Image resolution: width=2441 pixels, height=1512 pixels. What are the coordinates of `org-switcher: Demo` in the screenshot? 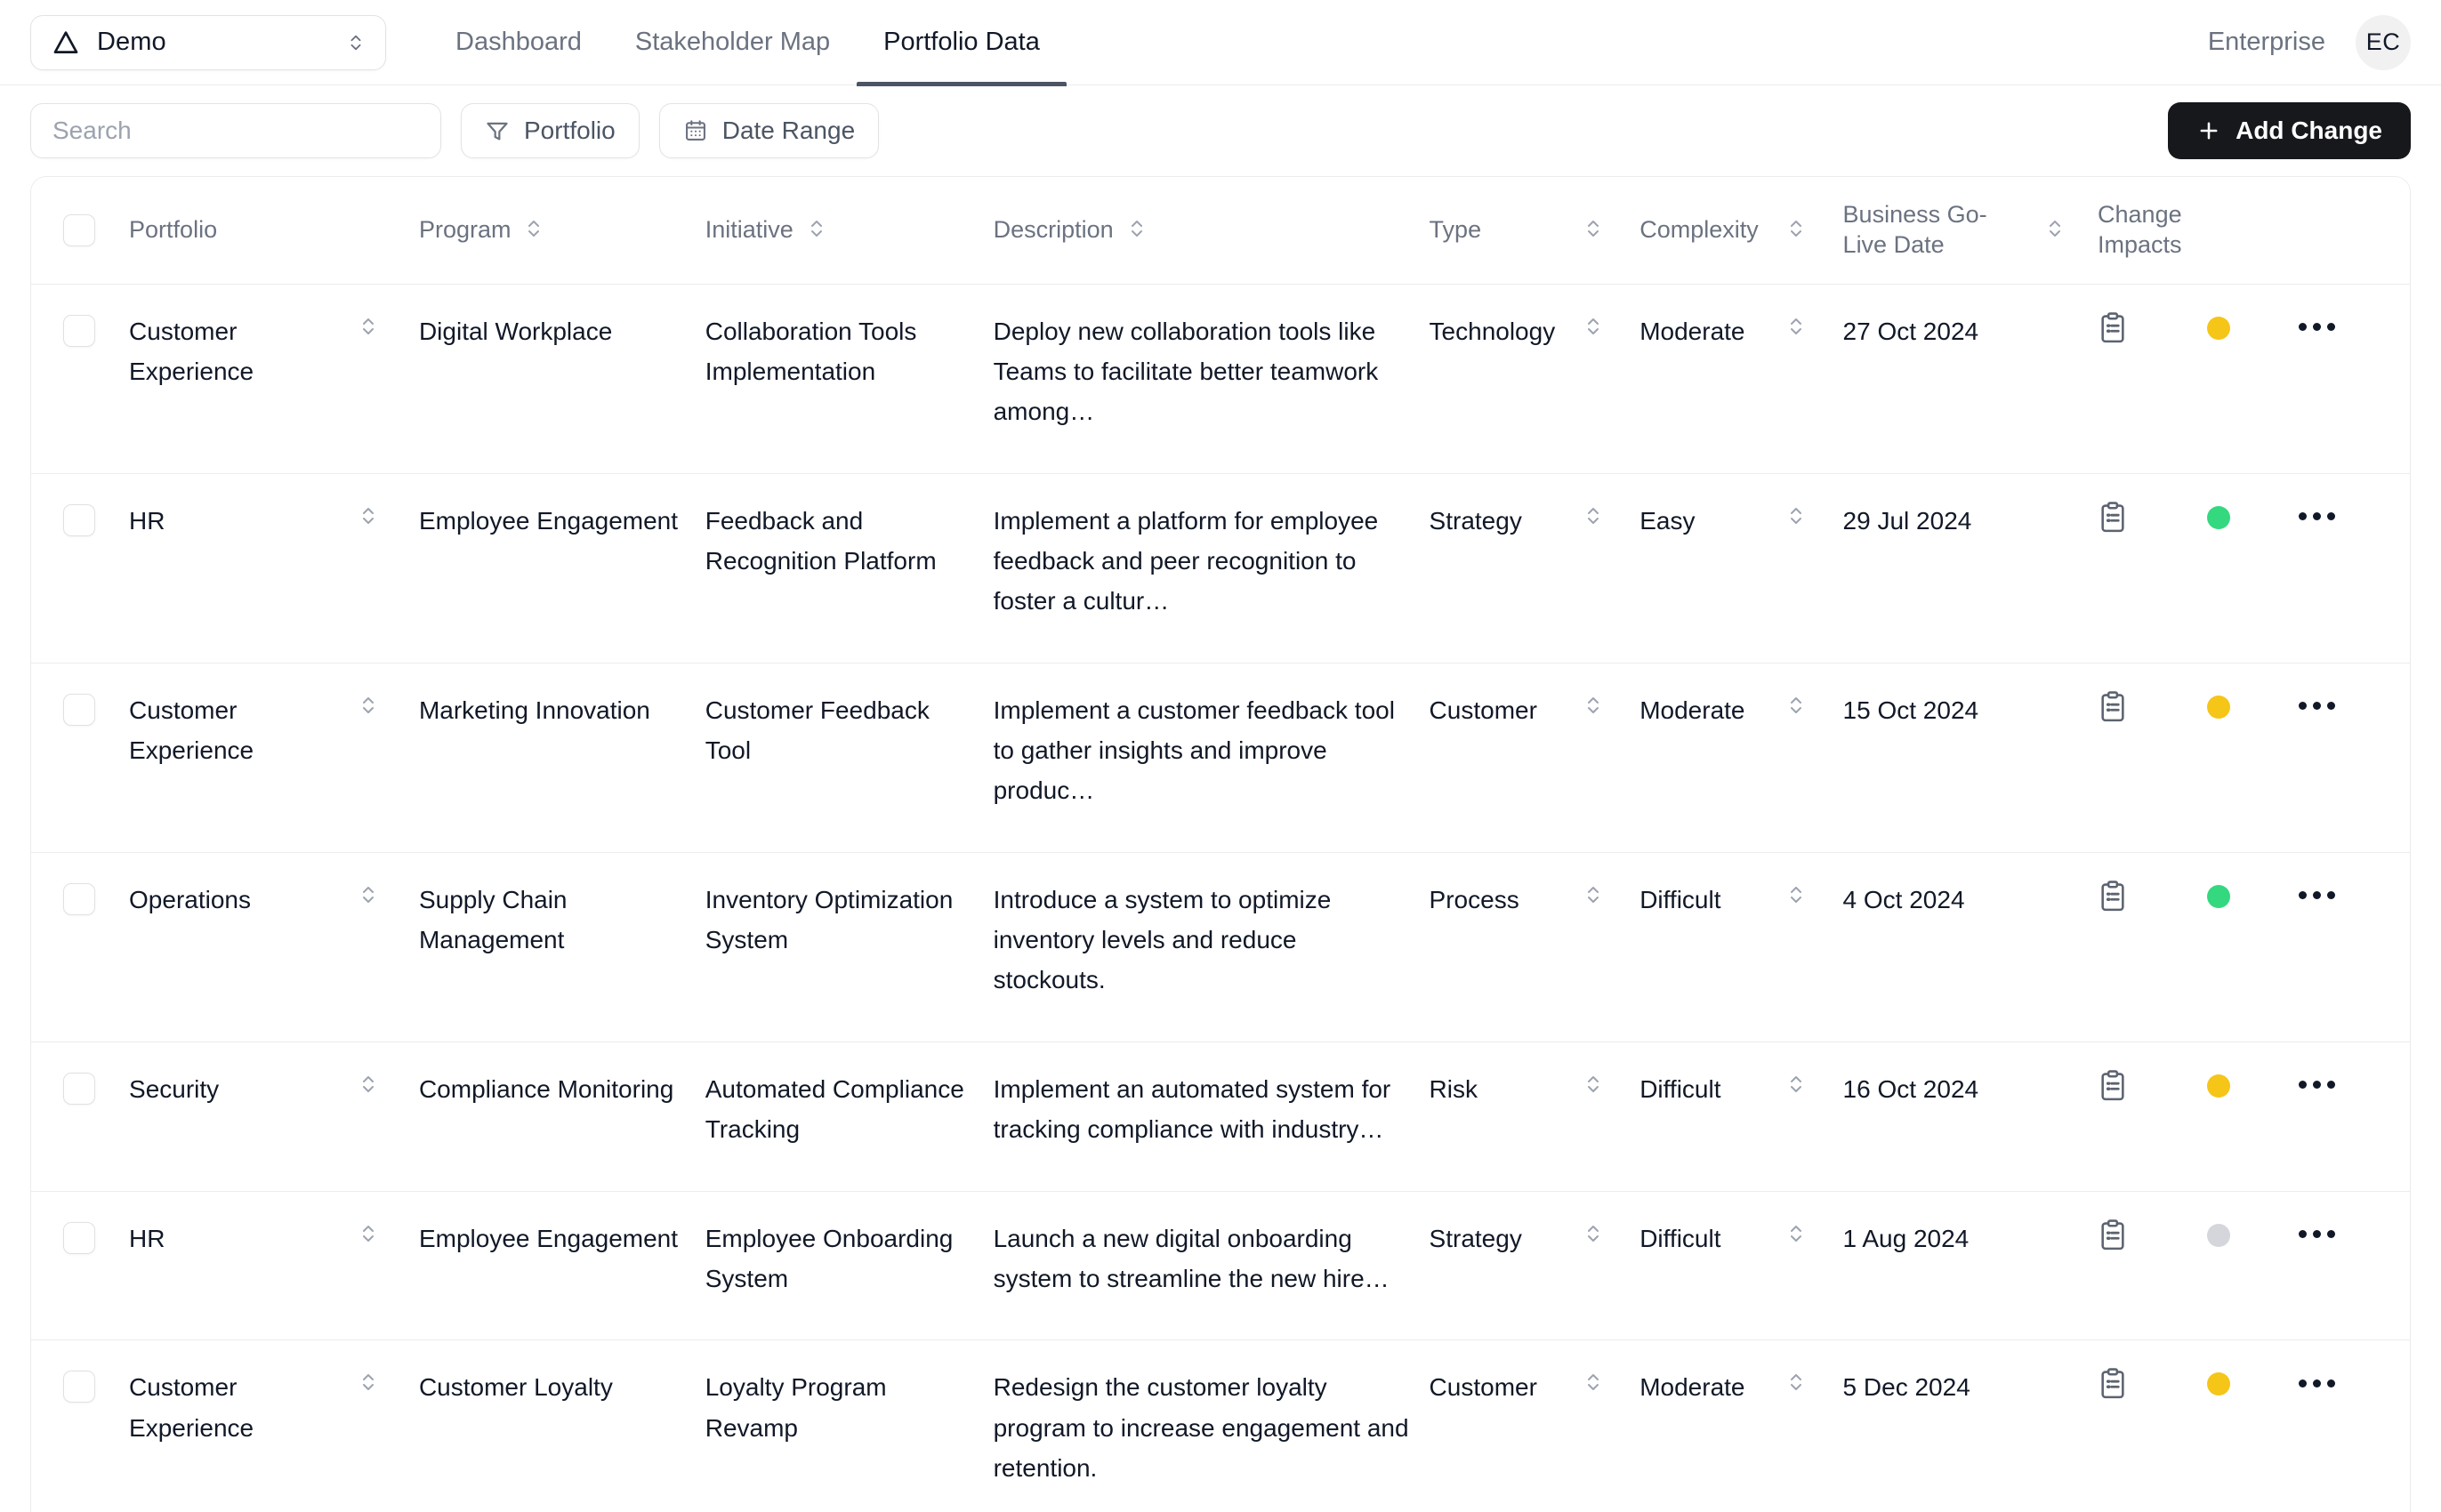 It's located at (208, 42).